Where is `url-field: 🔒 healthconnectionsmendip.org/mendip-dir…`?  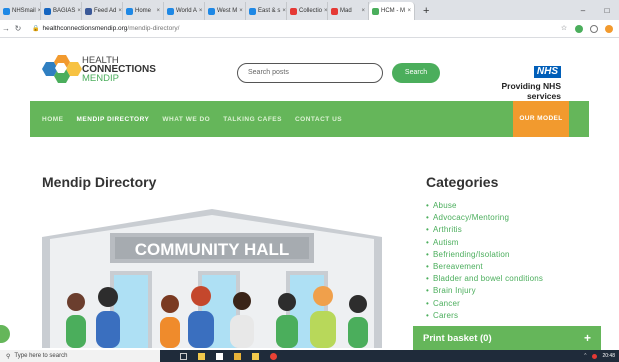
url-field: 🔒 healthconnectionsmendip.org/mendip-dir… is located at coordinates (105, 28).